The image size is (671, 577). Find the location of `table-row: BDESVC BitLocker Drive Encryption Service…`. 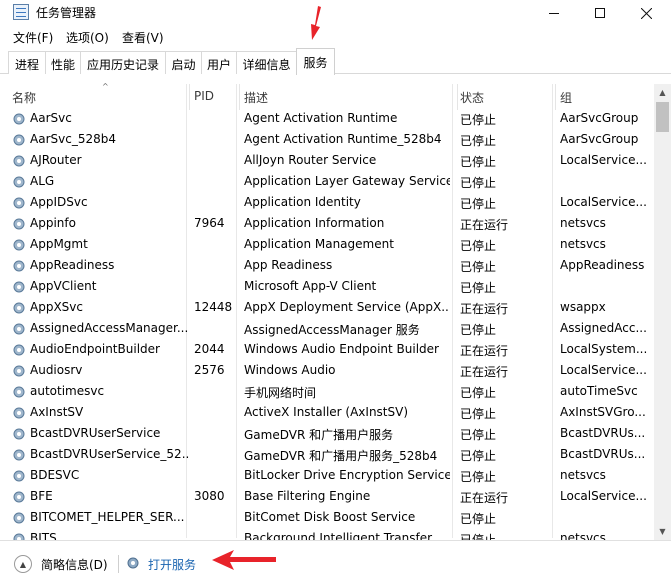

table-row: BDESVC BitLocker Drive Encryption Service… is located at coordinates (330, 475).